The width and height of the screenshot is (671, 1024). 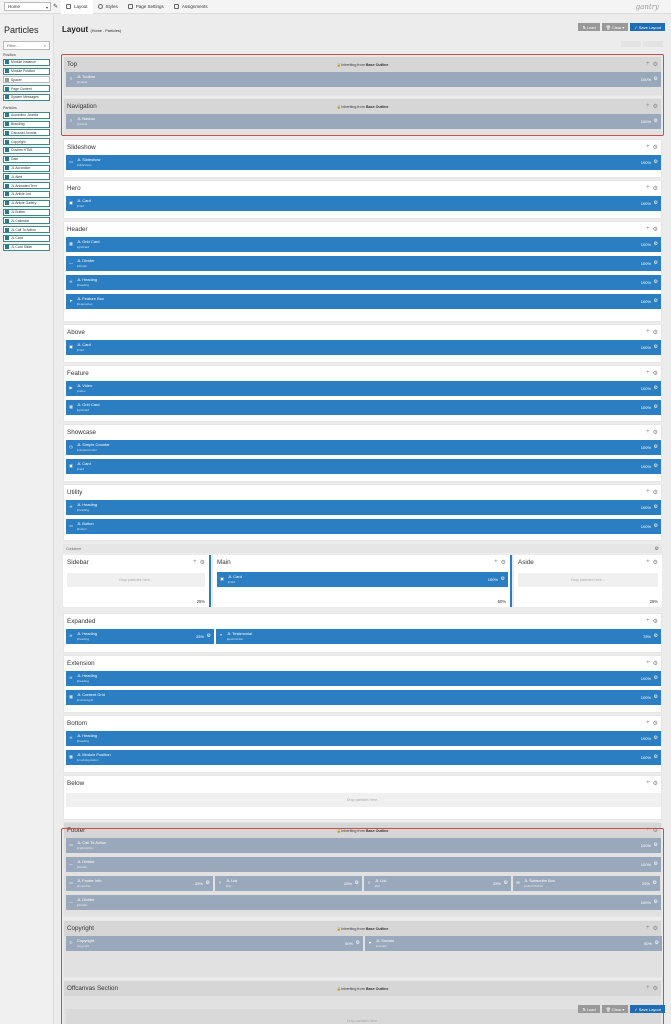 What do you see at coordinates (26, 212) in the screenshot?
I see `particle-item: JL Button` at bounding box center [26, 212].